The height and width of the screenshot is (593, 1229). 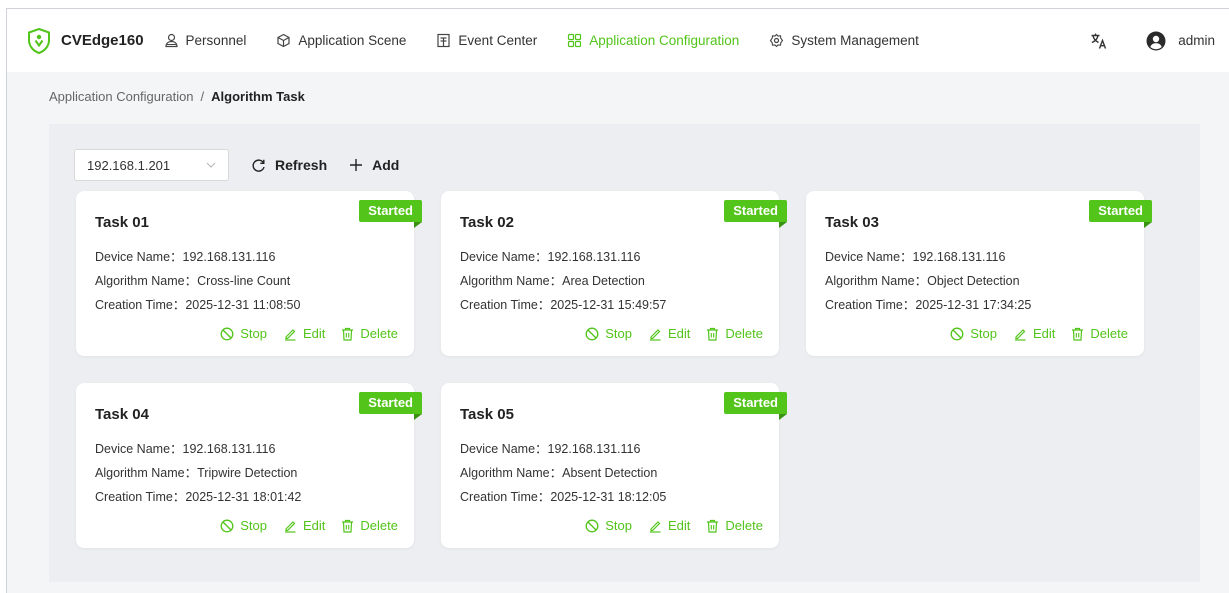 What do you see at coordinates (1099, 41) in the screenshot?
I see `translate-icon` at bounding box center [1099, 41].